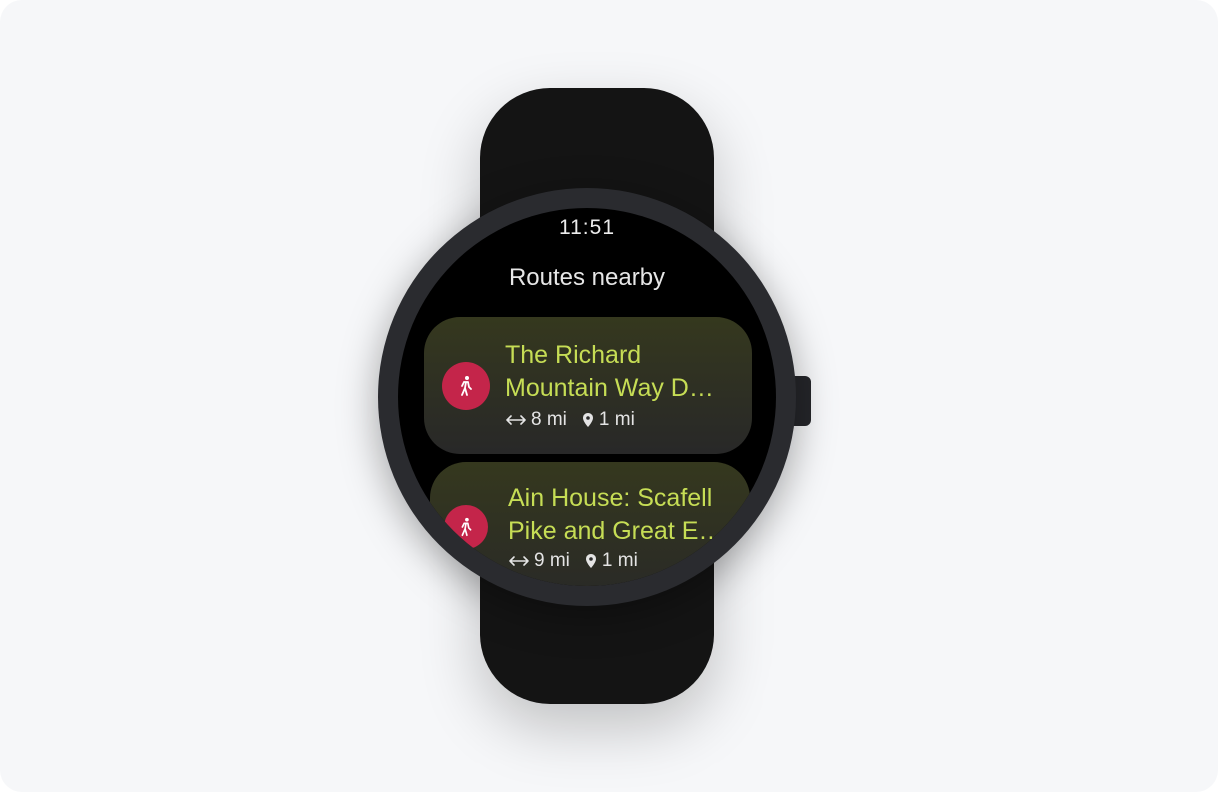 The height and width of the screenshot is (792, 1218). Describe the element at coordinates (610, 498) in the screenshot. I see `route-name-line: Ain House: Scafell` at that location.